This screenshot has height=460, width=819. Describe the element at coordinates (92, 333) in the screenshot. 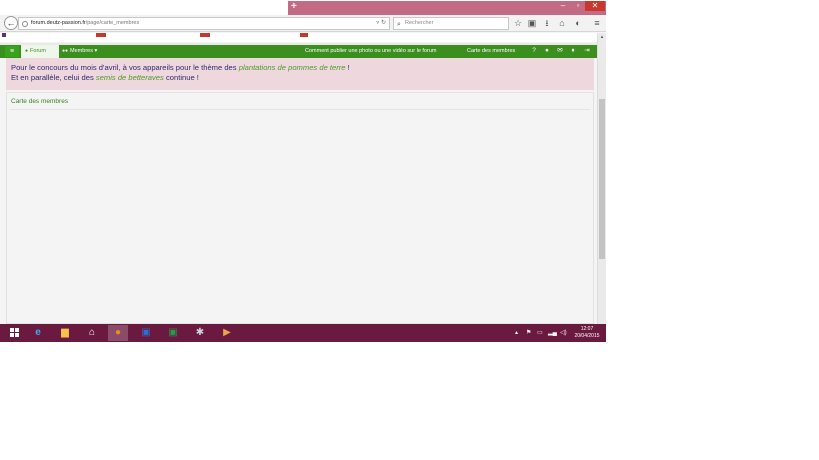

I see `home-taskbar-icon: ⌂` at that location.